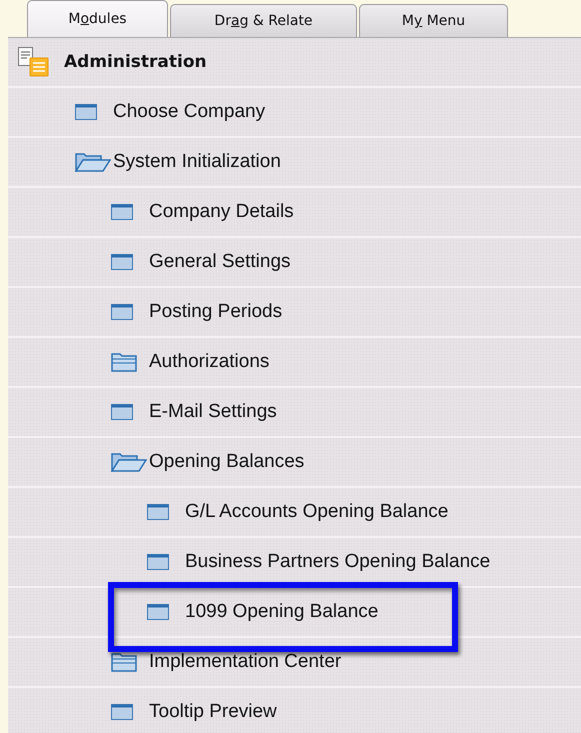  What do you see at coordinates (135, 62) in the screenshot?
I see `module-title: Administration` at bounding box center [135, 62].